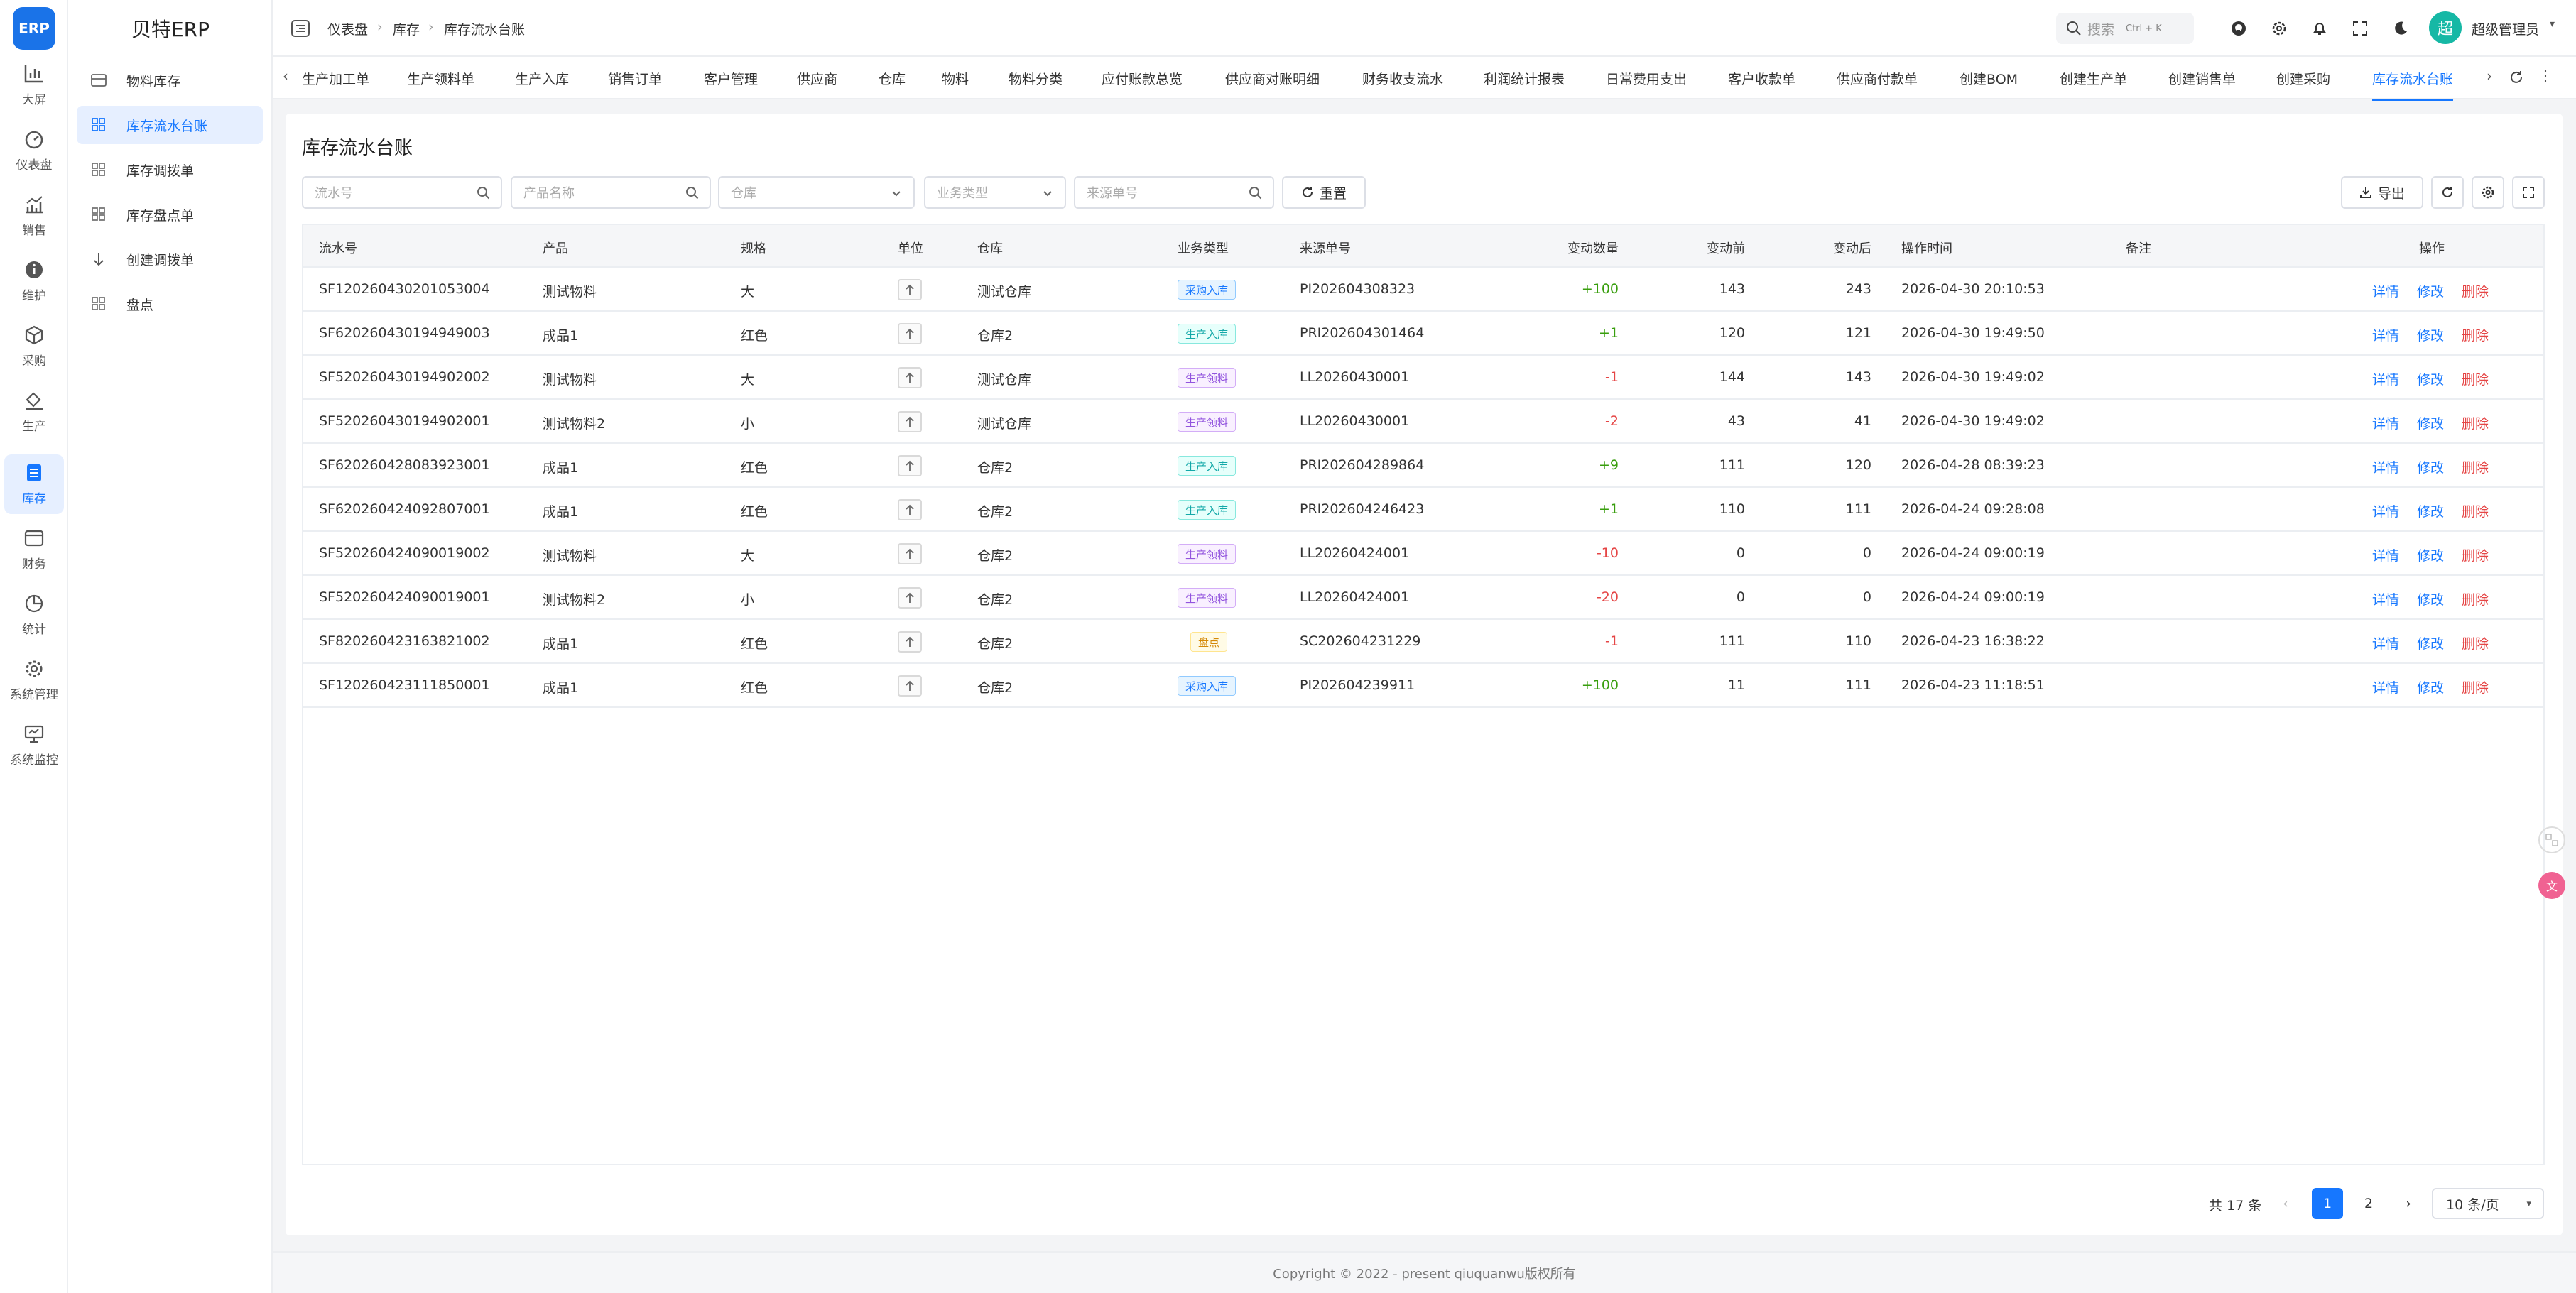 This screenshot has width=2576, height=1293. I want to click on dark-mode-icon, so click(2401, 28).